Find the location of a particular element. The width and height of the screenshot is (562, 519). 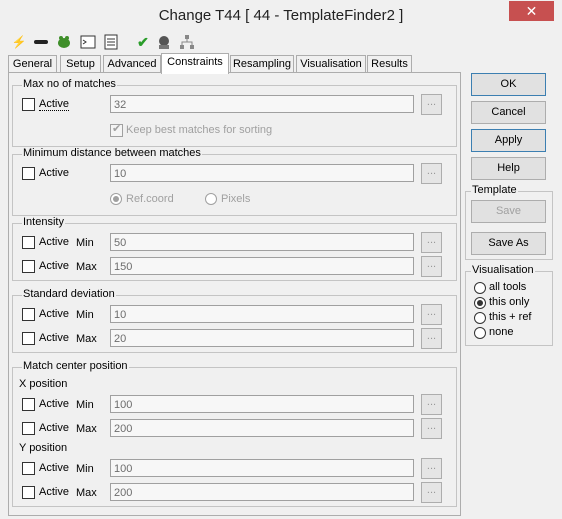

close-button: ✕ is located at coordinates (531, 11).